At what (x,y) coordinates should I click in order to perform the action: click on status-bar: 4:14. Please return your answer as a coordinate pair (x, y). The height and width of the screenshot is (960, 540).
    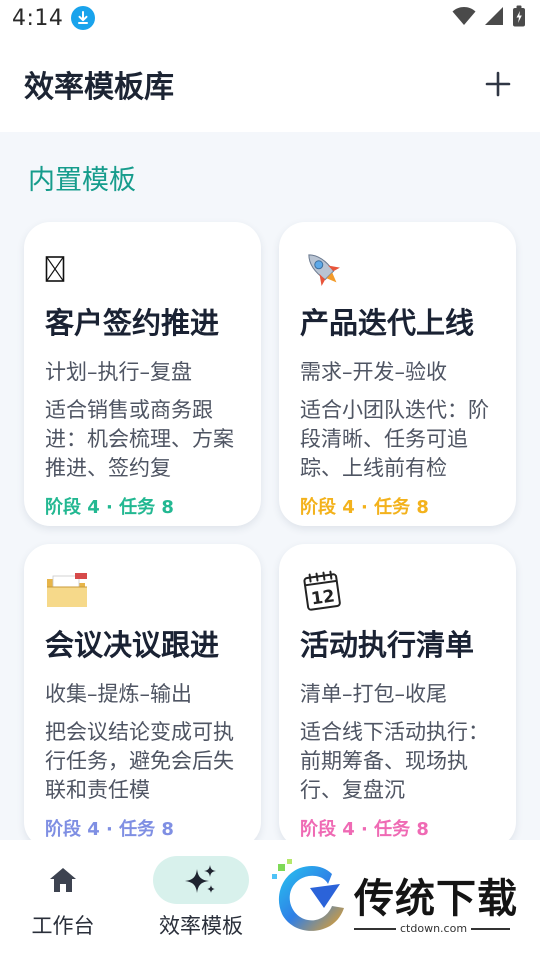
    Looking at the image, I should click on (270, 18).